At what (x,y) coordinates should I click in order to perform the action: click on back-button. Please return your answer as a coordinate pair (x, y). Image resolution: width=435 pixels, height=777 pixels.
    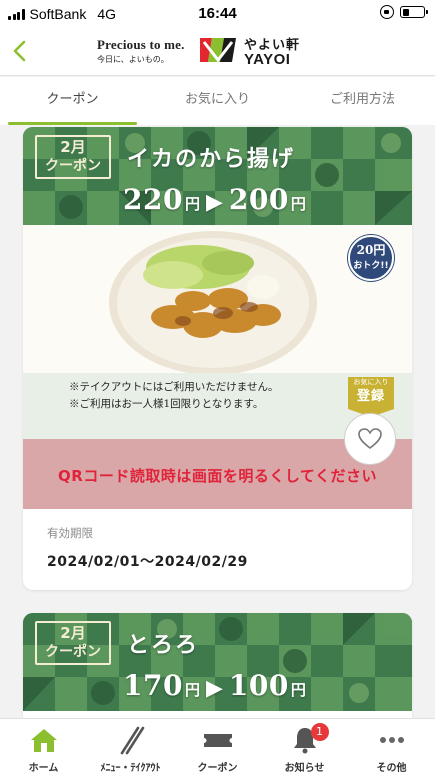
    Looking at the image, I should click on (21, 51).